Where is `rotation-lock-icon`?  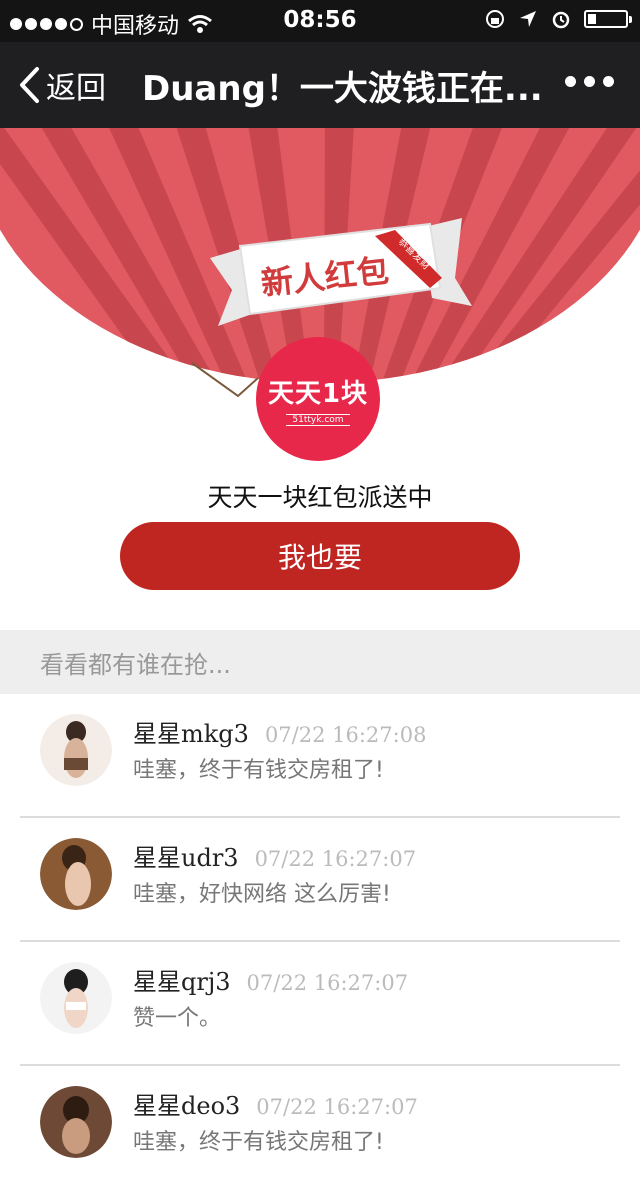
rotation-lock-icon is located at coordinates (495, 19).